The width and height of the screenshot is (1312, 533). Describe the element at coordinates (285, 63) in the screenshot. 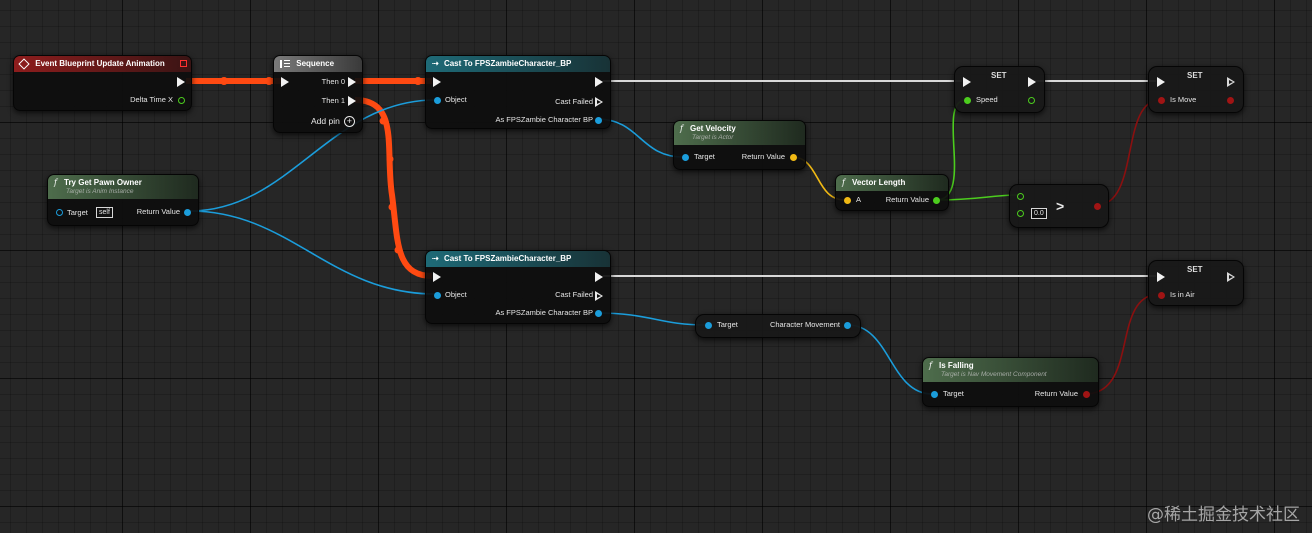

I see `sequence-icon` at that location.